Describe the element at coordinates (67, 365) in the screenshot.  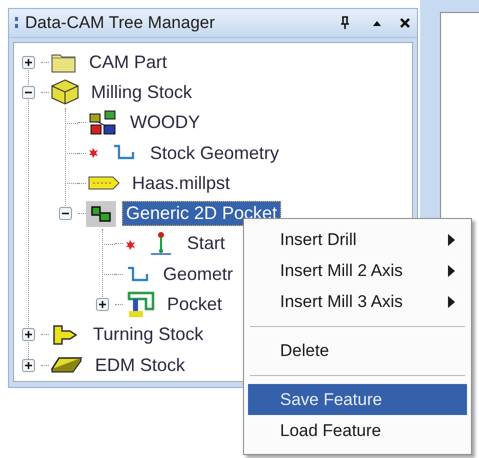
I see `plate-icon` at that location.